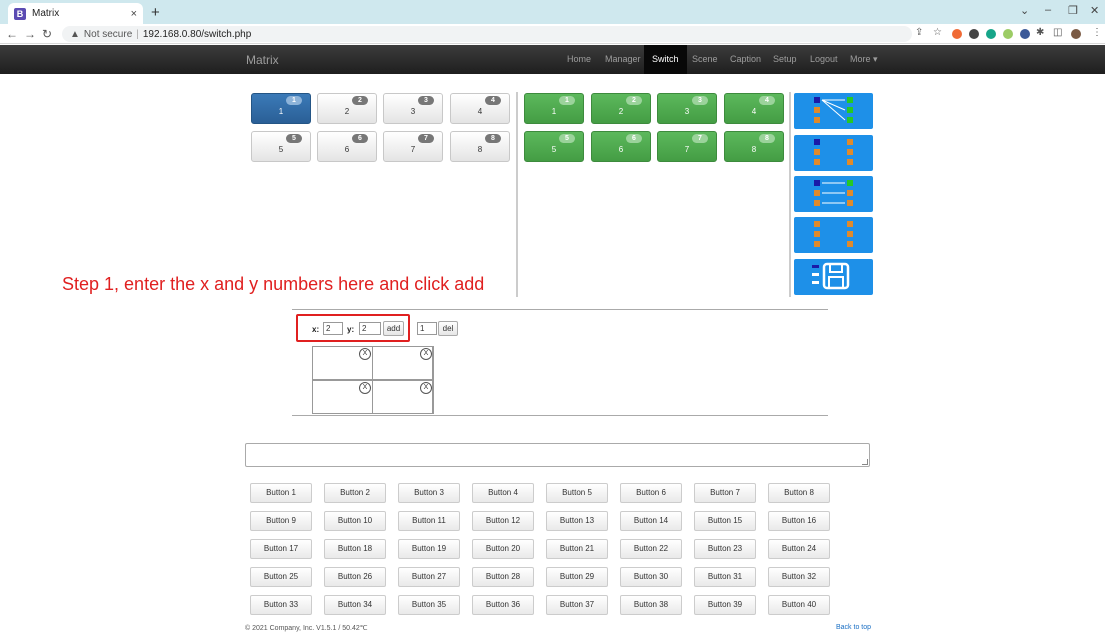 The width and height of the screenshot is (1105, 635). What do you see at coordinates (1073, 10) in the screenshot?
I see `maximize-icon: ❐` at bounding box center [1073, 10].